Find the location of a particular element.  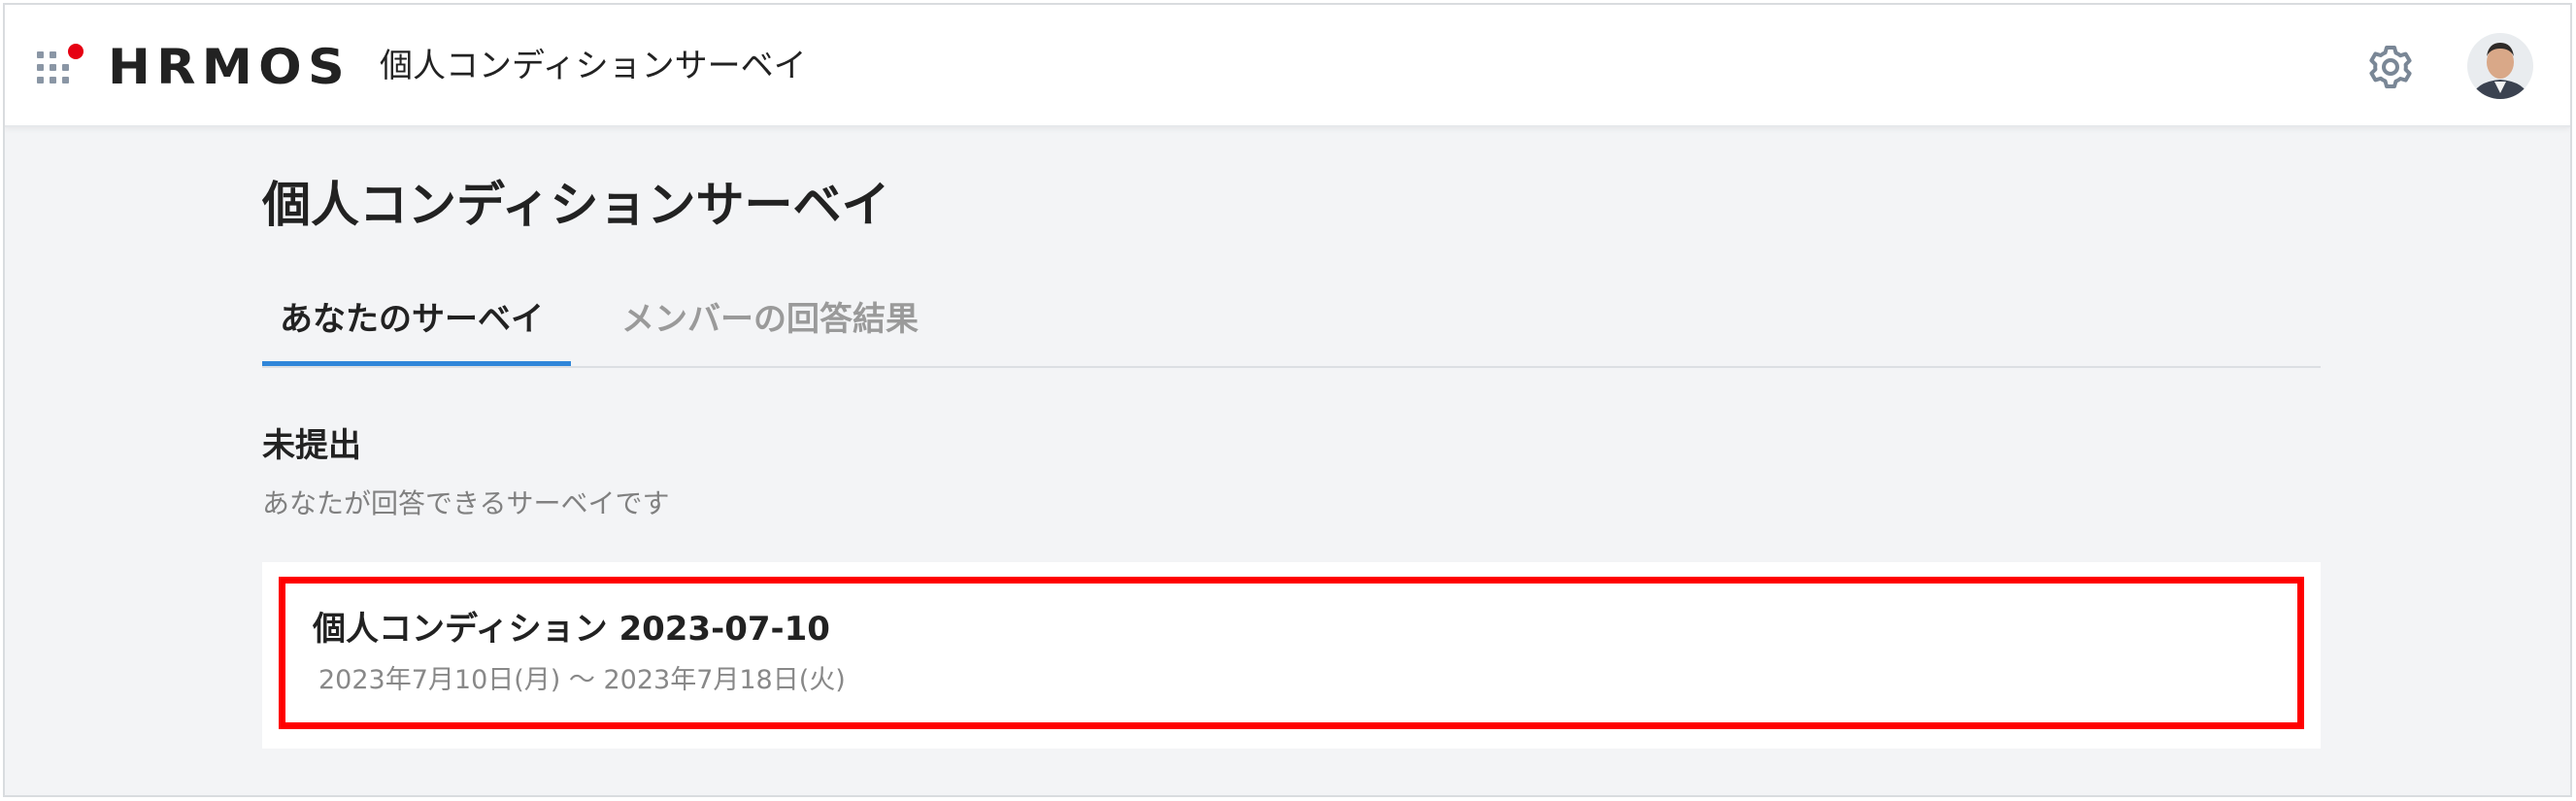

tab-member-results: メンバーの回答結果 is located at coordinates (770, 328).